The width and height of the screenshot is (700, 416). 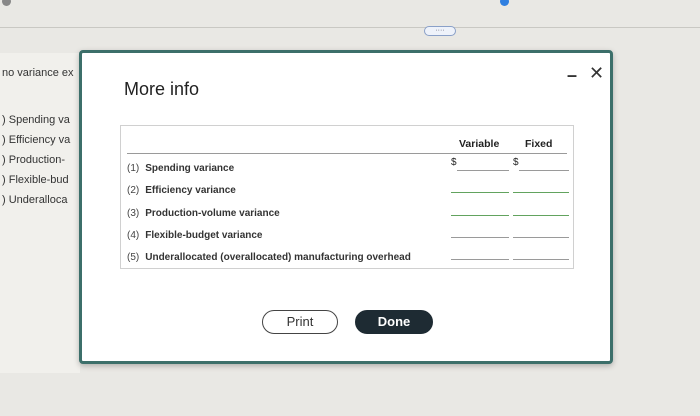 What do you see at coordinates (480, 232) in the screenshot?
I see `flexible-budget-variable-input` at bounding box center [480, 232].